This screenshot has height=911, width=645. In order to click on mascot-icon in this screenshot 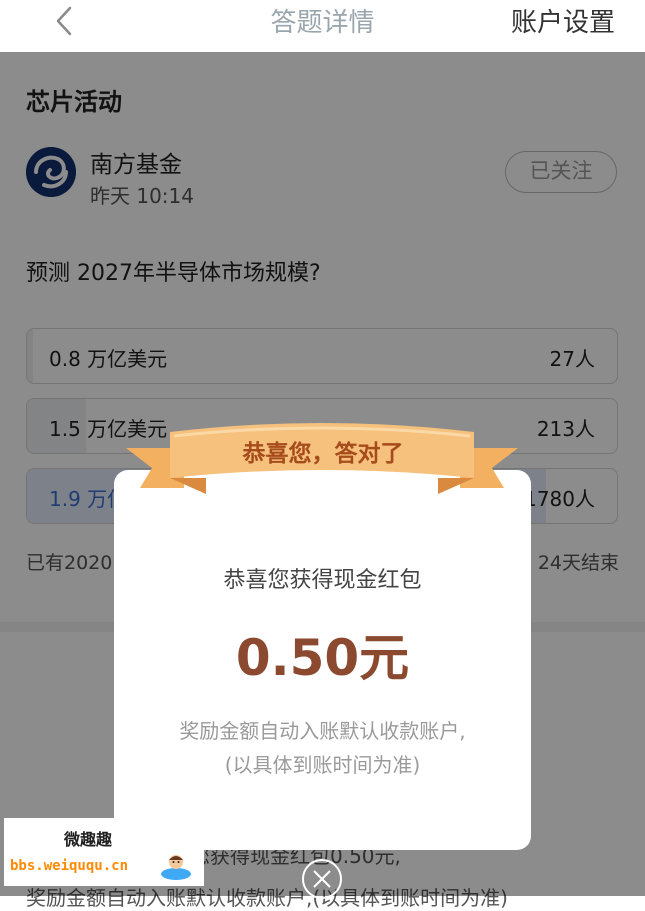, I will do `click(176, 867)`.